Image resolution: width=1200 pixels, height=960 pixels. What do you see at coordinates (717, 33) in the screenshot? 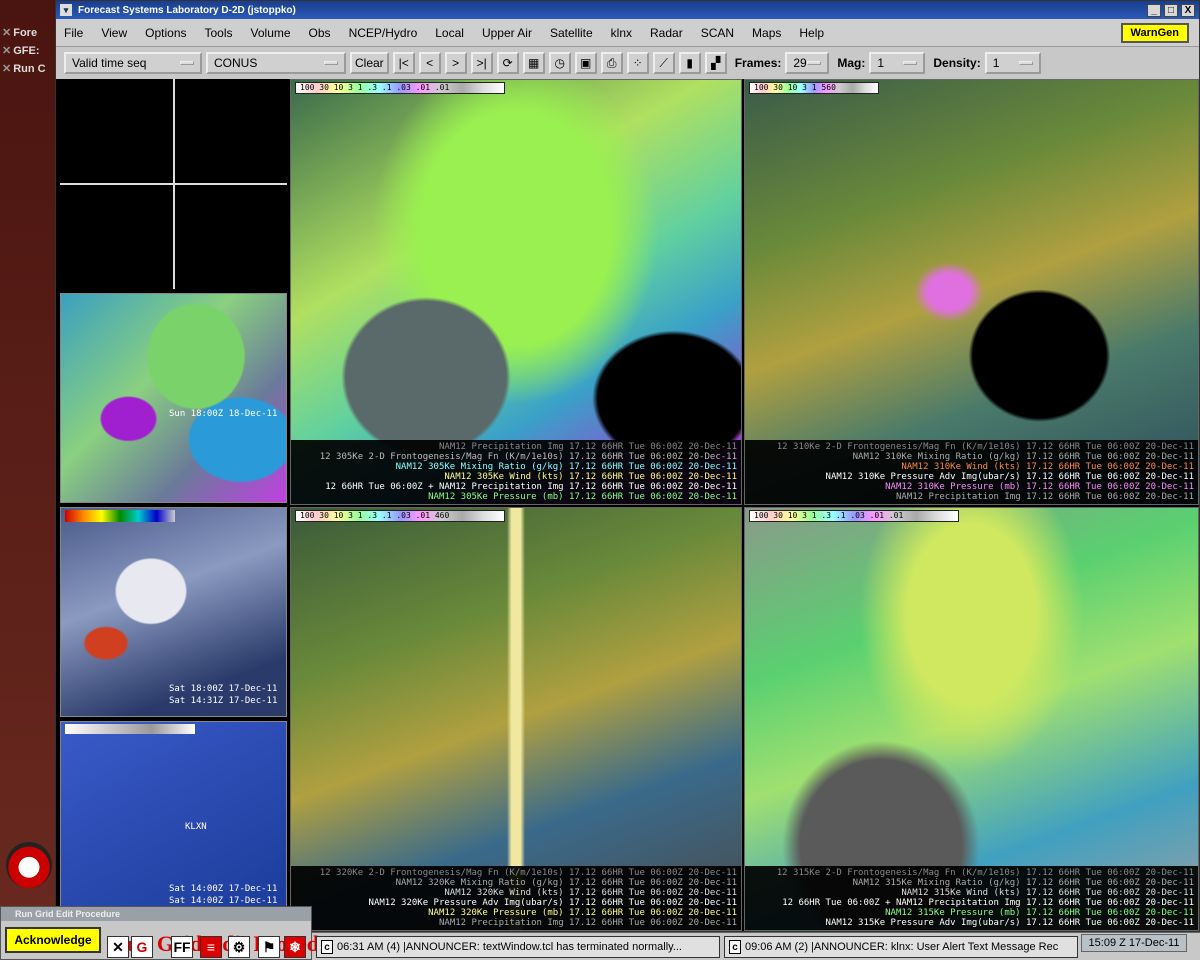
I see `menu-scan: SCAN` at bounding box center [717, 33].